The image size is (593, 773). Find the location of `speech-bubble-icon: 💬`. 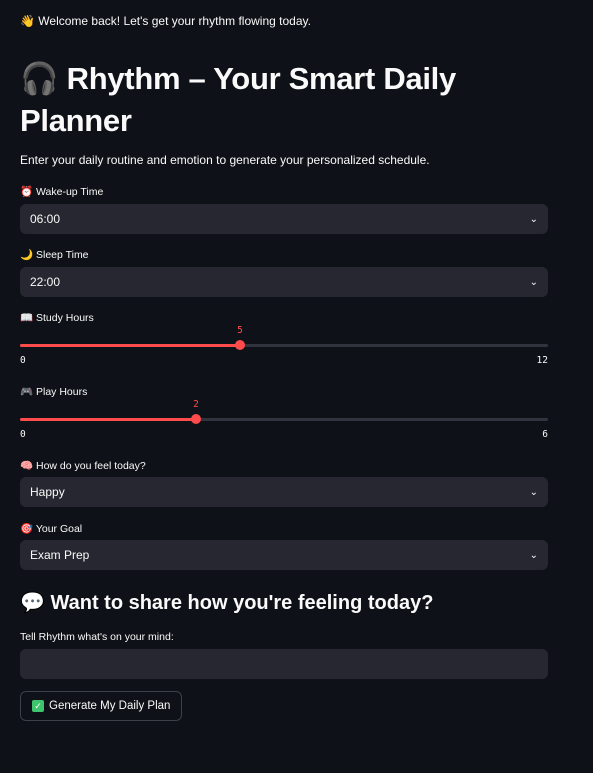

speech-bubble-icon: 💬 is located at coordinates (32, 603).